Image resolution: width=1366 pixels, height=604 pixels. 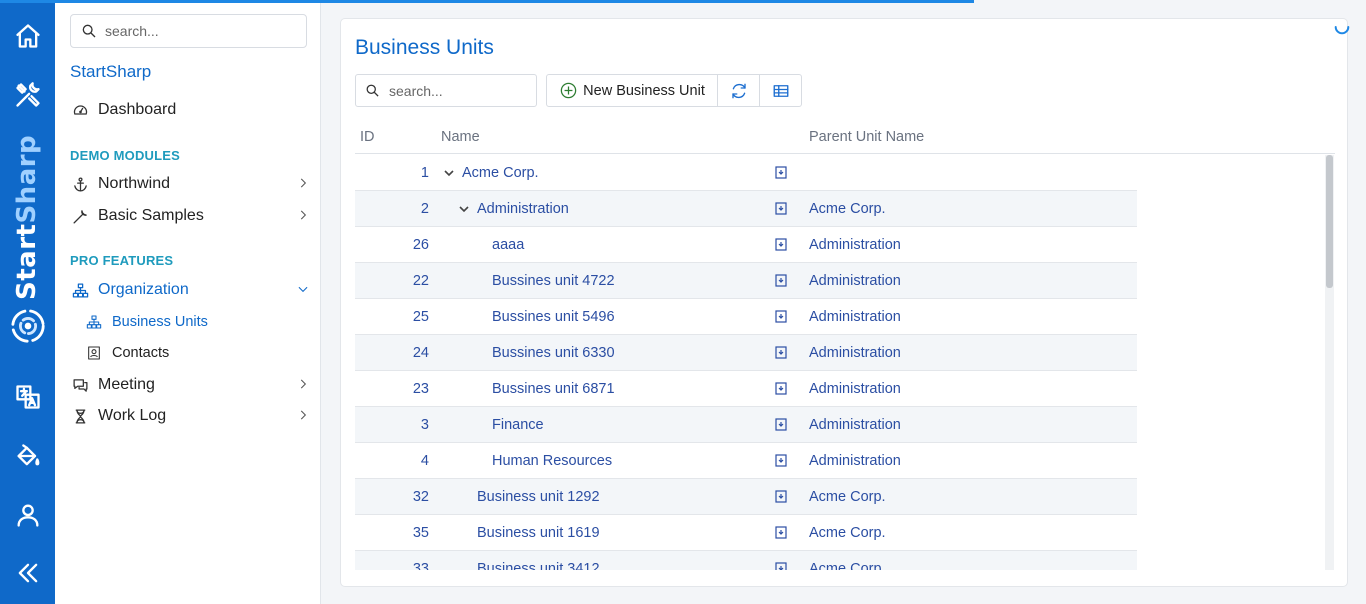 I want to click on cell-id: 26, so click(x=420, y=245).